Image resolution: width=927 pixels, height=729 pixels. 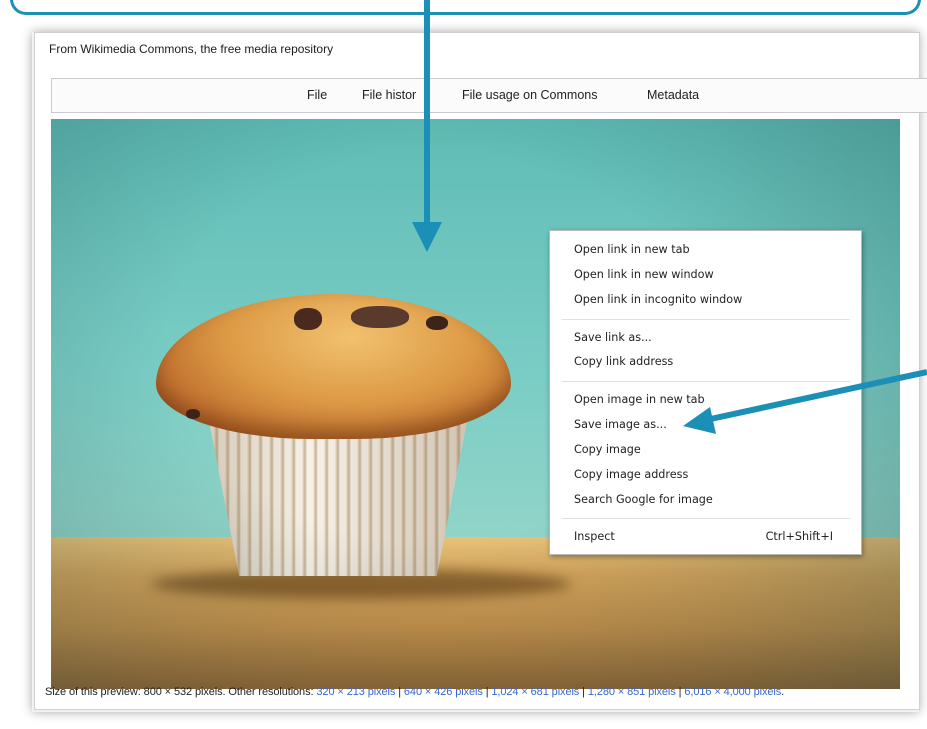 What do you see at coordinates (643, 499) in the screenshot?
I see `menu-search-google-image: Search Google for image` at bounding box center [643, 499].